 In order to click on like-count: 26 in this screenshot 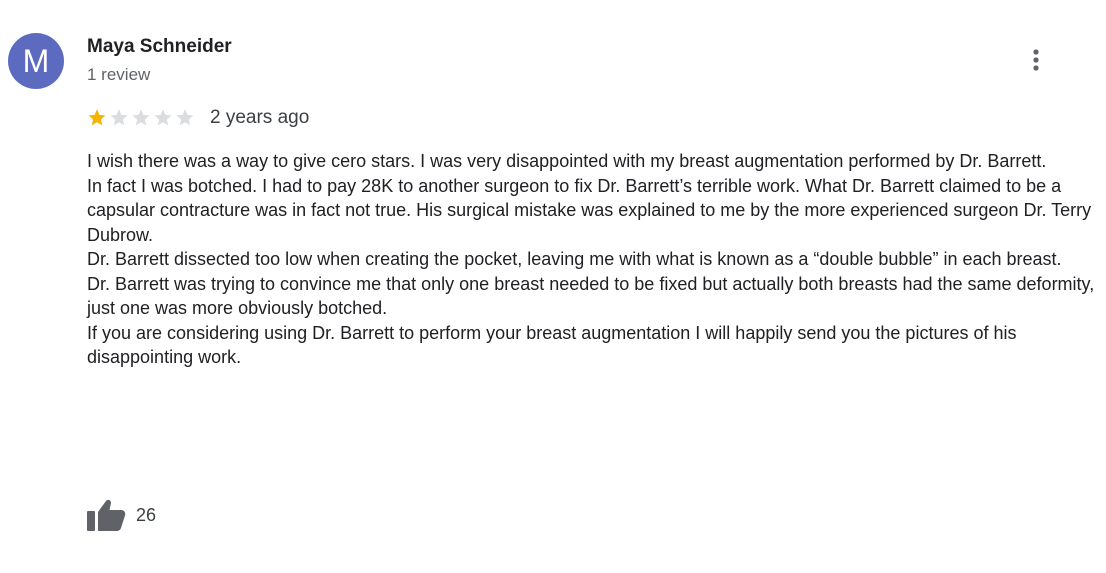, I will do `click(146, 514)`.